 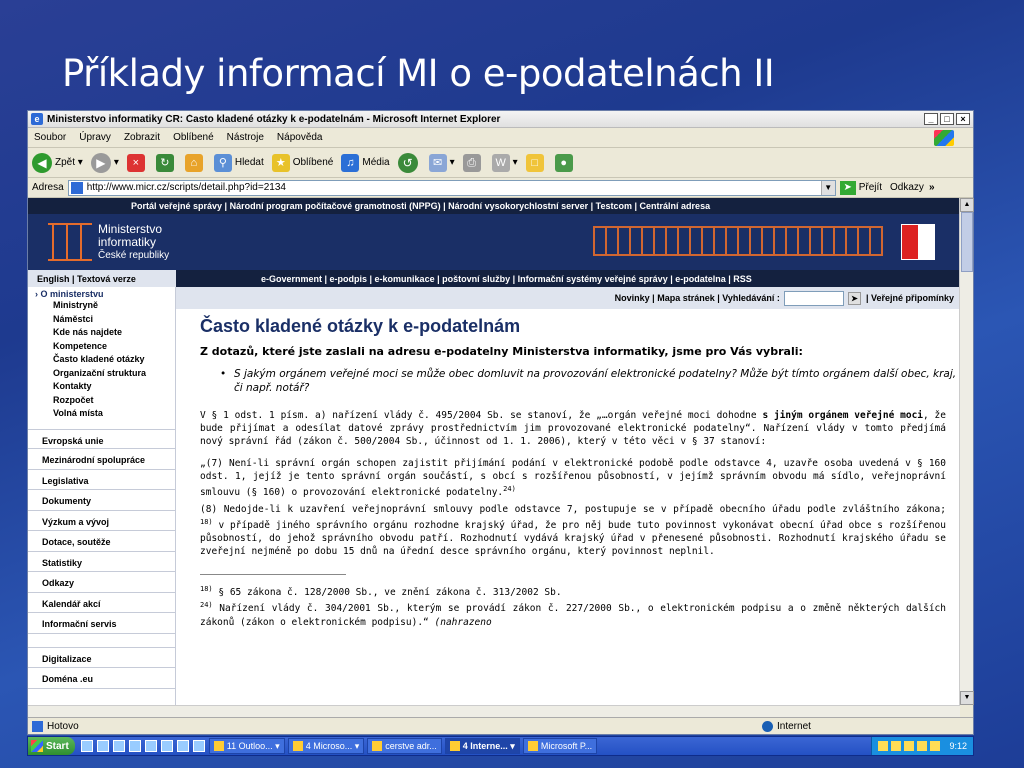 What do you see at coordinates (365, 162) in the screenshot?
I see `media-button: ♫ Média` at bounding box center [365, 162].